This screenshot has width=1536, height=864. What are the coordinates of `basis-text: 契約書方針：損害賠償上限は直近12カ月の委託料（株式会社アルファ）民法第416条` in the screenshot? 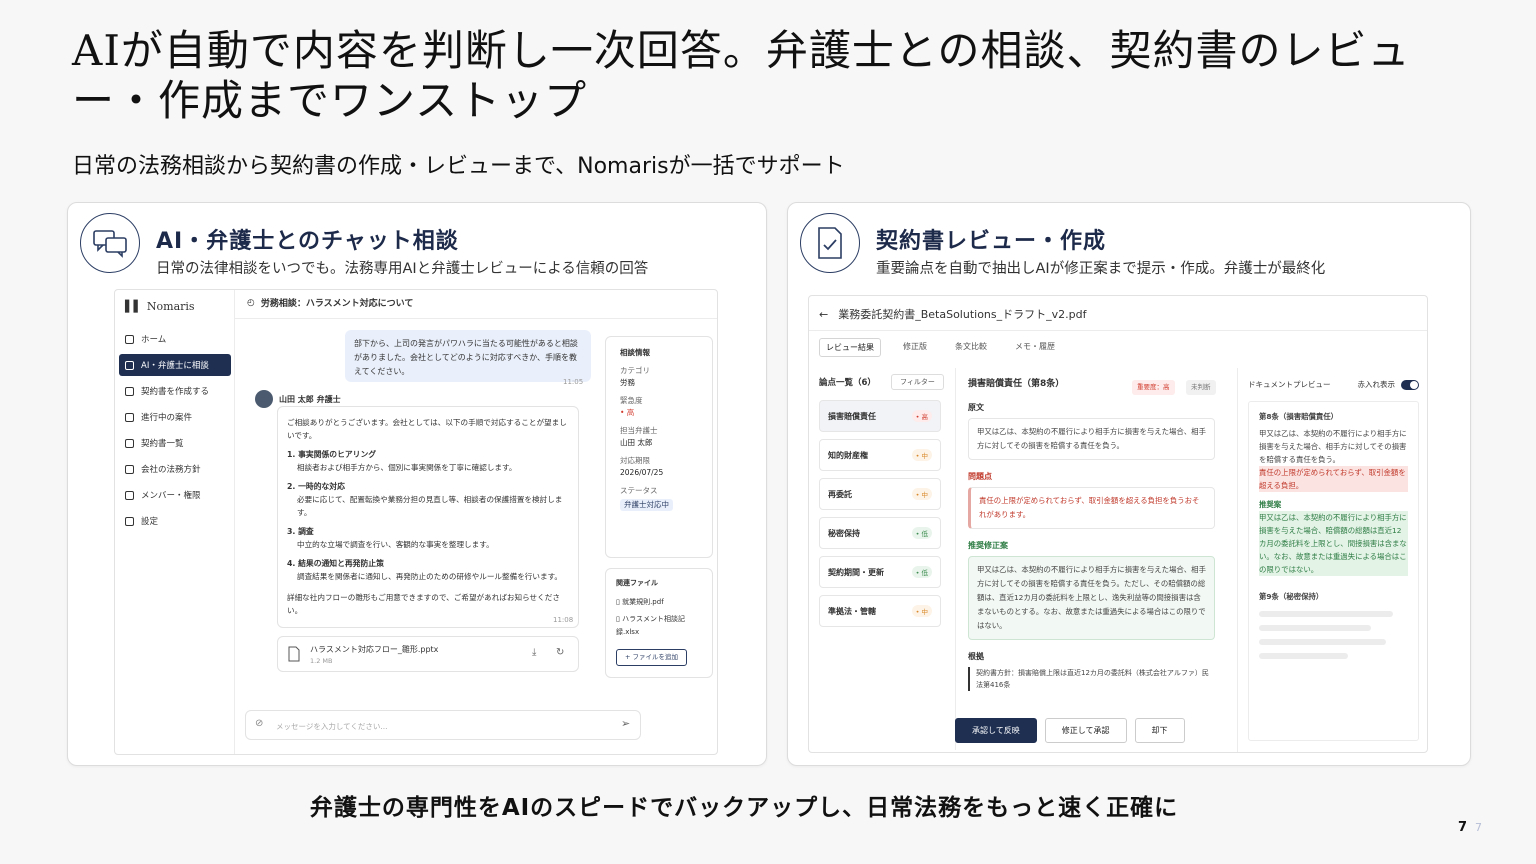 It's located at (1091, 679).